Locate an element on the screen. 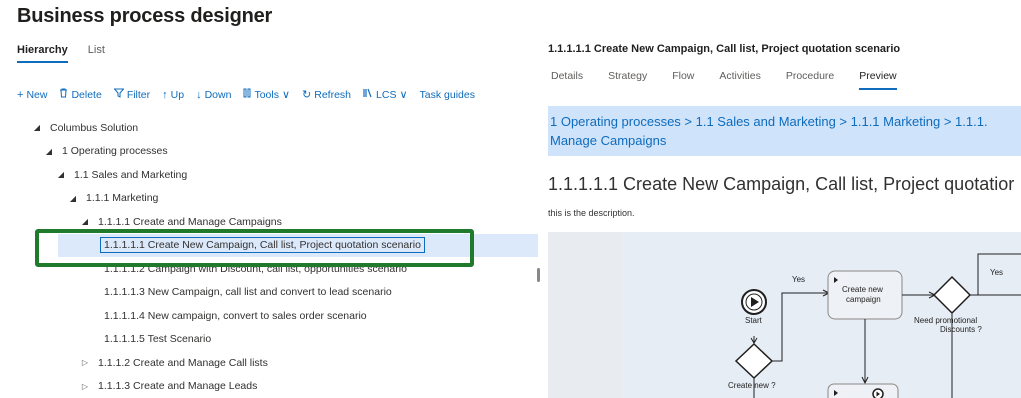  tools-icon is located at coordinates (247, 94).